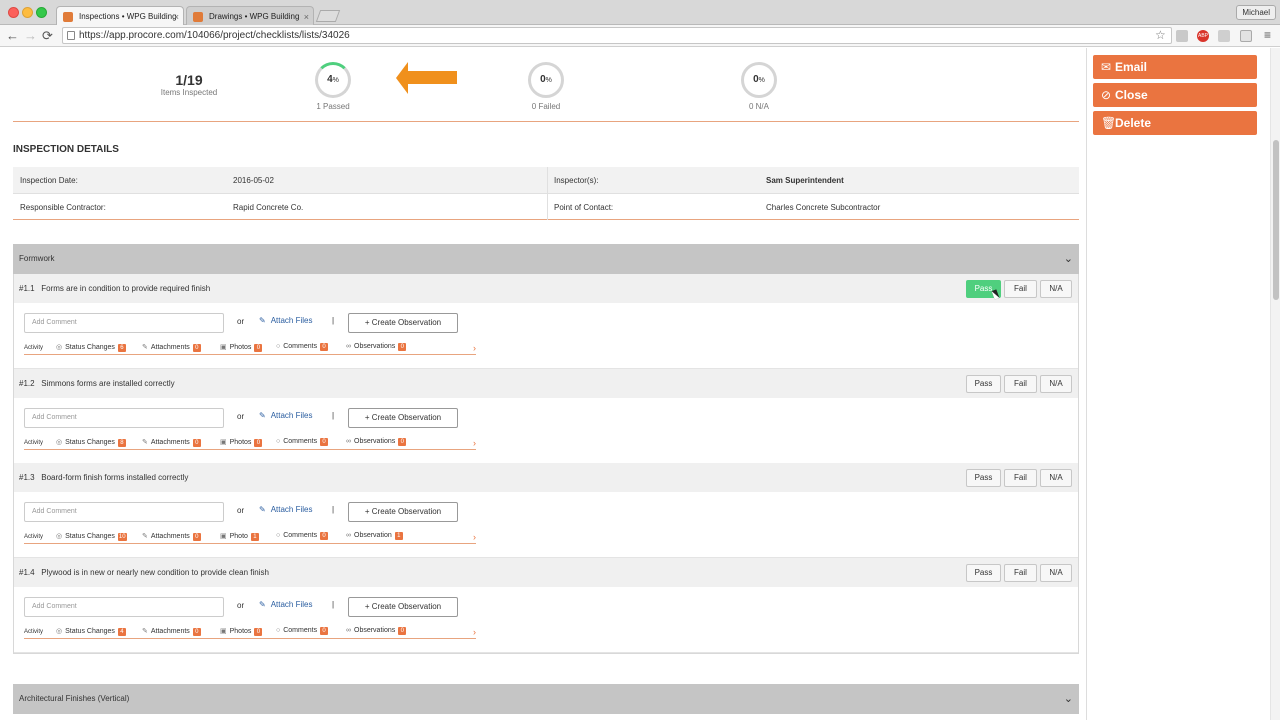 This screenshot has height=720, width=1280. What do you see at coordinates (121, 632) in the screenshot?
I see `count-badge: 4` at bounding box center [121, 632].